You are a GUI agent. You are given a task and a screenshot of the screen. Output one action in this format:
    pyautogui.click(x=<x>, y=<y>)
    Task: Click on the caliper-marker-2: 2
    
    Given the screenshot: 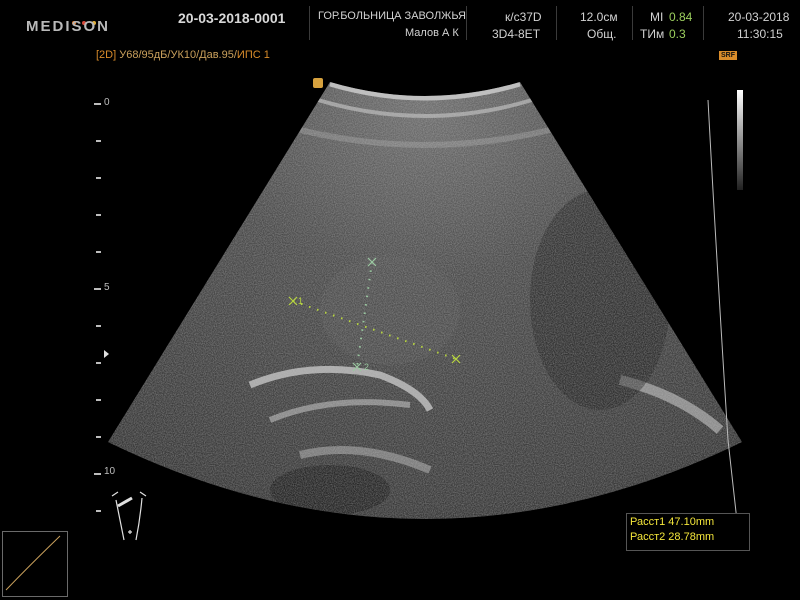 What is the action you would take?
    pyautogui.click(x=367, y=367)
    